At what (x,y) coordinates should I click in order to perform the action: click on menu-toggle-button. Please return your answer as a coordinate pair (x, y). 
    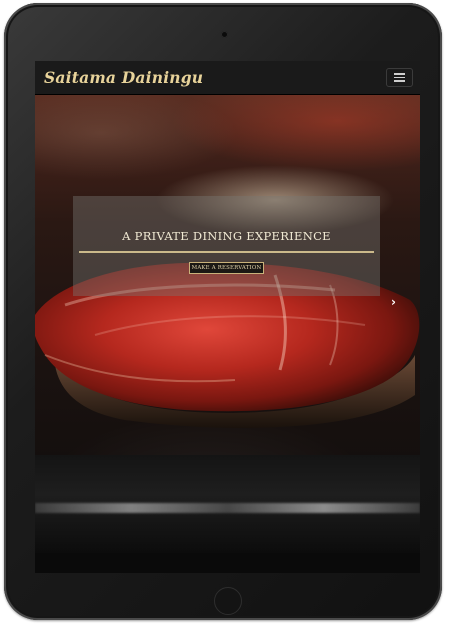
    Looking at the image, I should click on (399, 77).